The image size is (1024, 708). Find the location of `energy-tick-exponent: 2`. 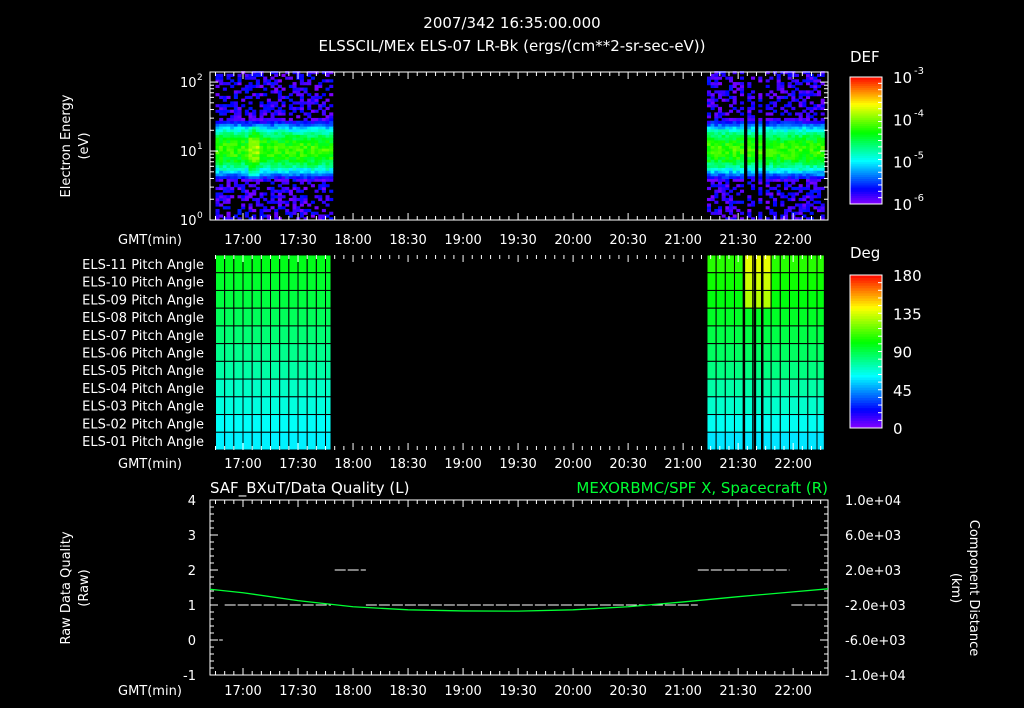

energy-tick-exponent: 2 is located at coordinates (200, 78).